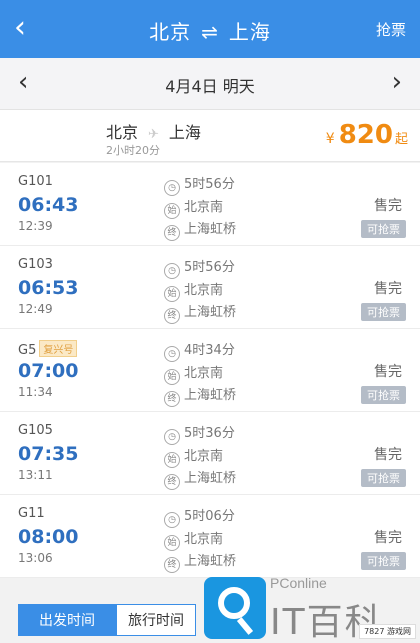 This screenshot has width=420, height=643. I want to click on watermark: PConline IT百科 7827 游戏网, so click(310, 608).